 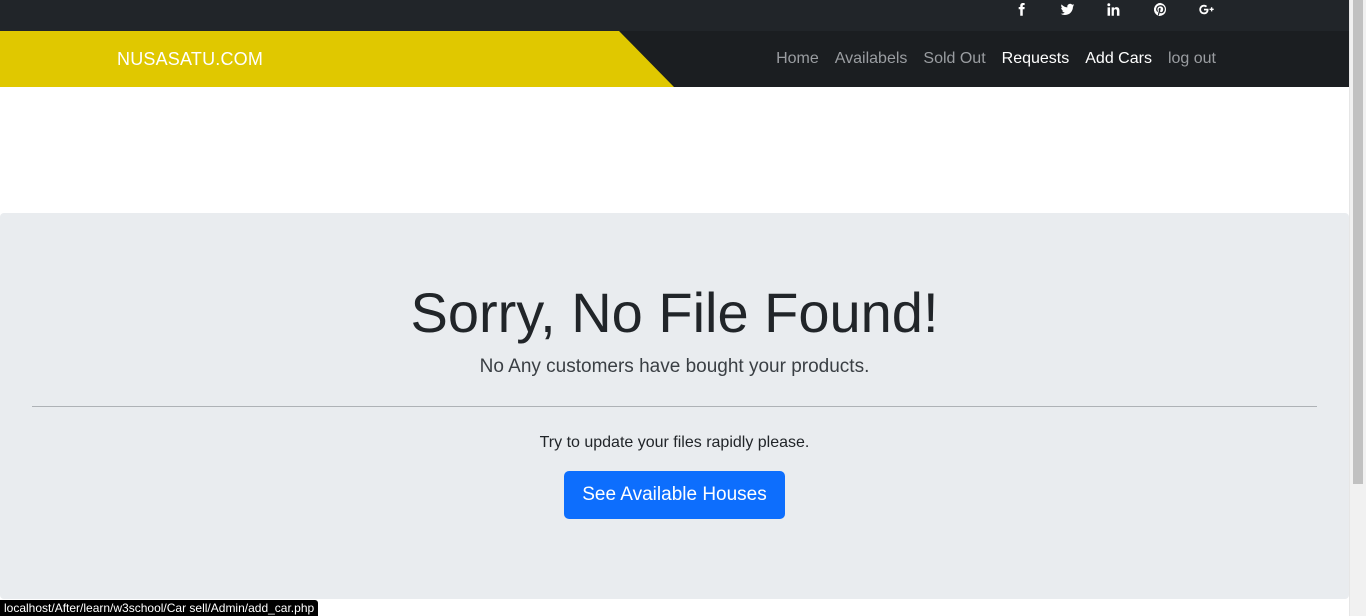 What do you see at coordinates (1113, 9) in the screenshot?
I see `linkedin-icon` at bounding box center [1113, 9].